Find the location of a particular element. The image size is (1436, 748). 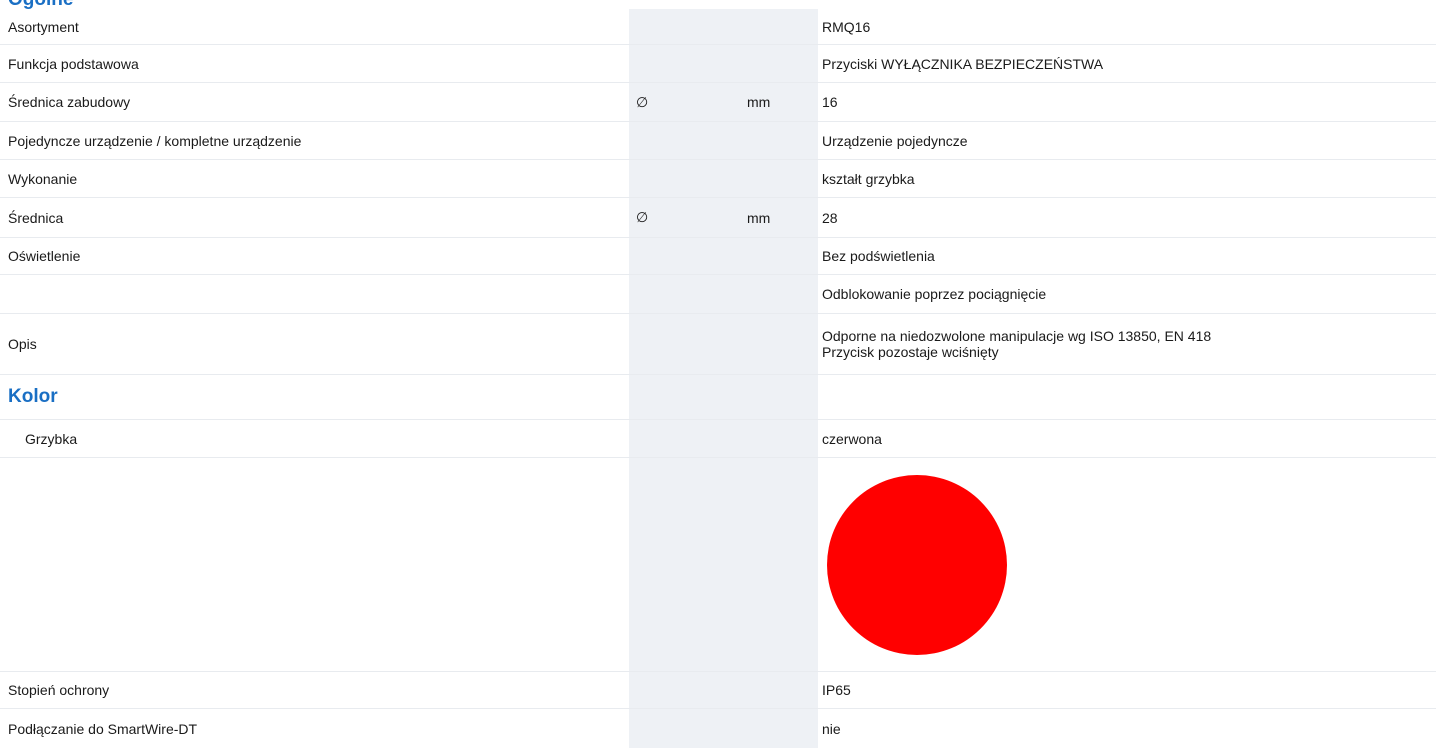

row-label: Wykonanie is located at coordinates (43, 178).